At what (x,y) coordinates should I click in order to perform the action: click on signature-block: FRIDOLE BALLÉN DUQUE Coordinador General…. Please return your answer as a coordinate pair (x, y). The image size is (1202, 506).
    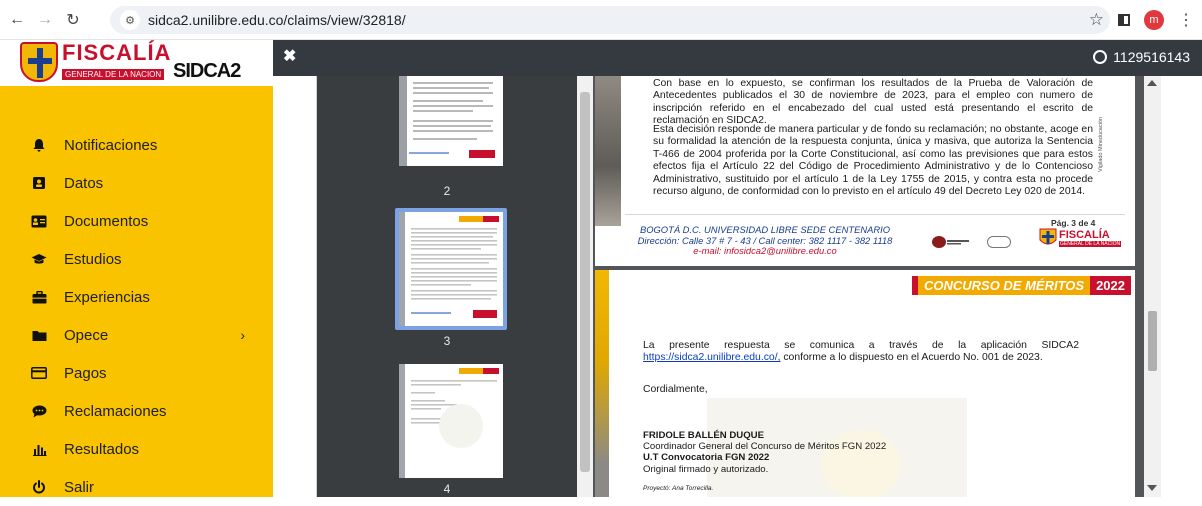
    Looking at the image, I should click on (764, 462).